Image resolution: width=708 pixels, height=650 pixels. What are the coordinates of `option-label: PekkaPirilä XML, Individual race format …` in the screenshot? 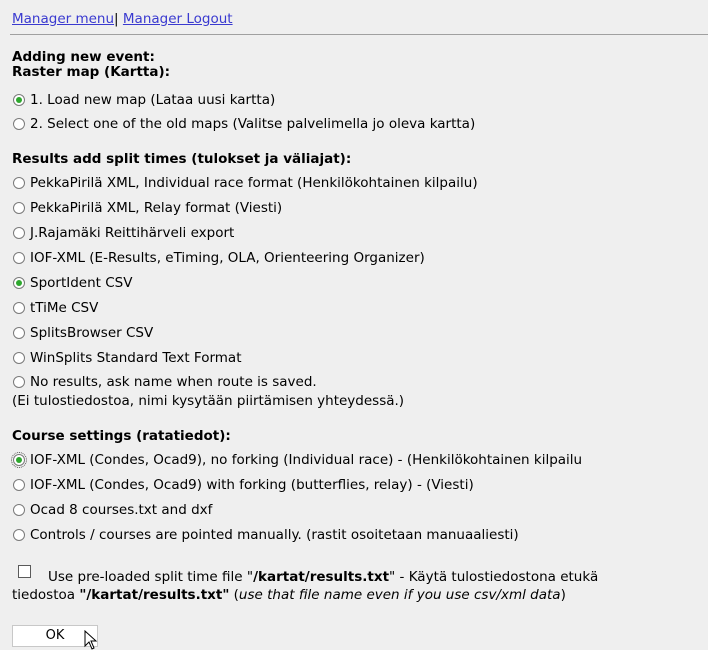 It's located at (254, 183).